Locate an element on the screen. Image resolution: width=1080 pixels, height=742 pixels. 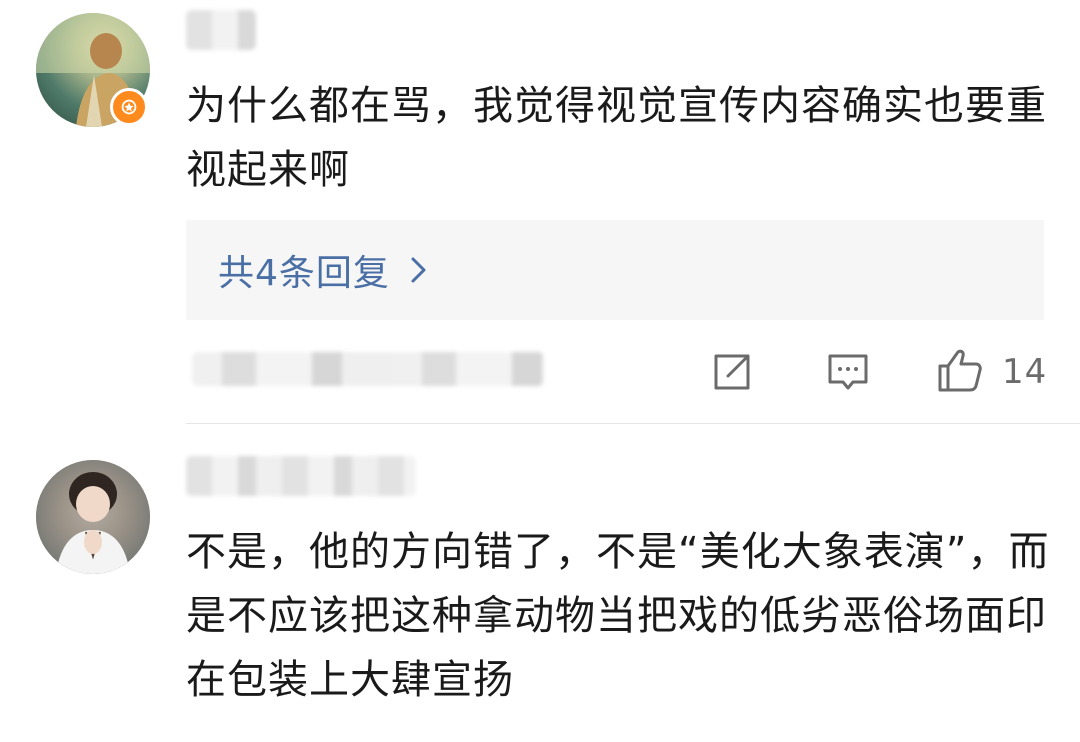
share-icon is located at coordinates (732, 372).